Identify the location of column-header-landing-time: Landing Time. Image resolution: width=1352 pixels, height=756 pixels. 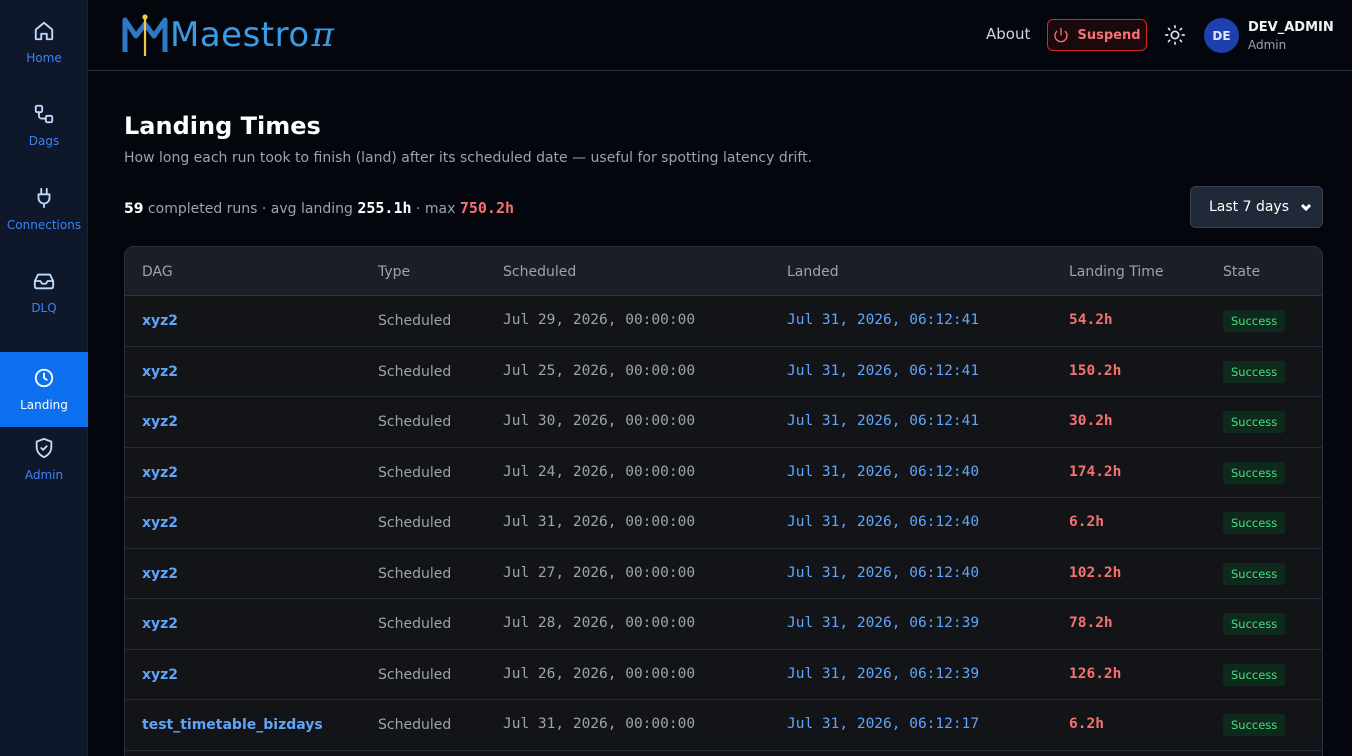
(1116, 272).